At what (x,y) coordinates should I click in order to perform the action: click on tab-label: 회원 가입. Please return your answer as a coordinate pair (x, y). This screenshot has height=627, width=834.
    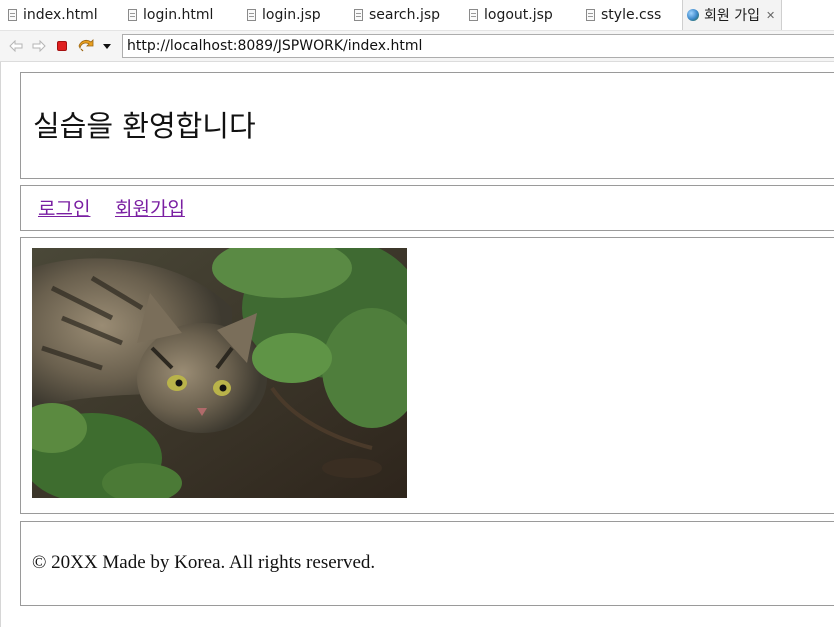
    Looking at the image, I should click on (732, 16).